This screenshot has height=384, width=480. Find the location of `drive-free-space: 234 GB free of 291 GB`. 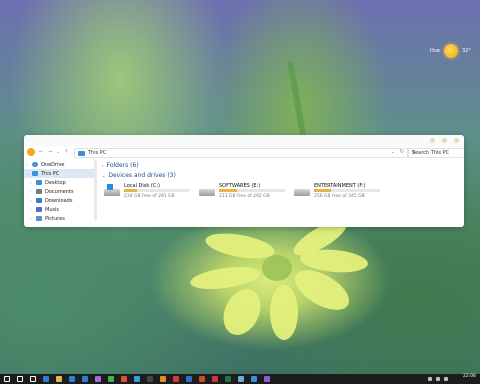

drive-free-space: 234 GB free of 291 GB is located at coordinates (149, 196).